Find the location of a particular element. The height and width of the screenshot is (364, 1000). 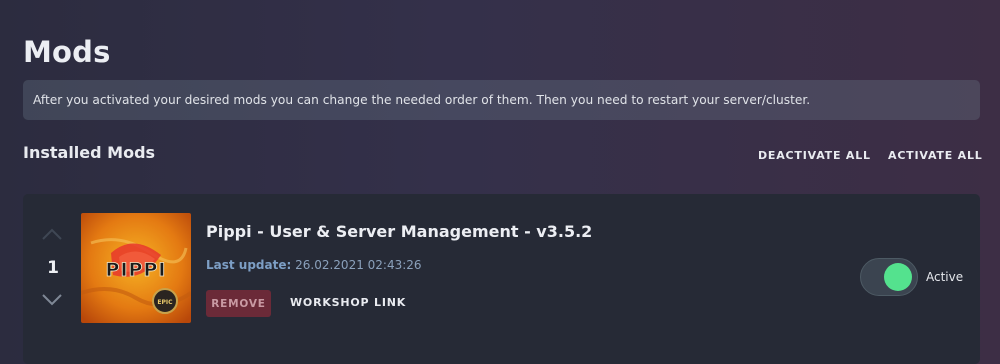

chevron-up-icon is located at coordinates (52, 233).